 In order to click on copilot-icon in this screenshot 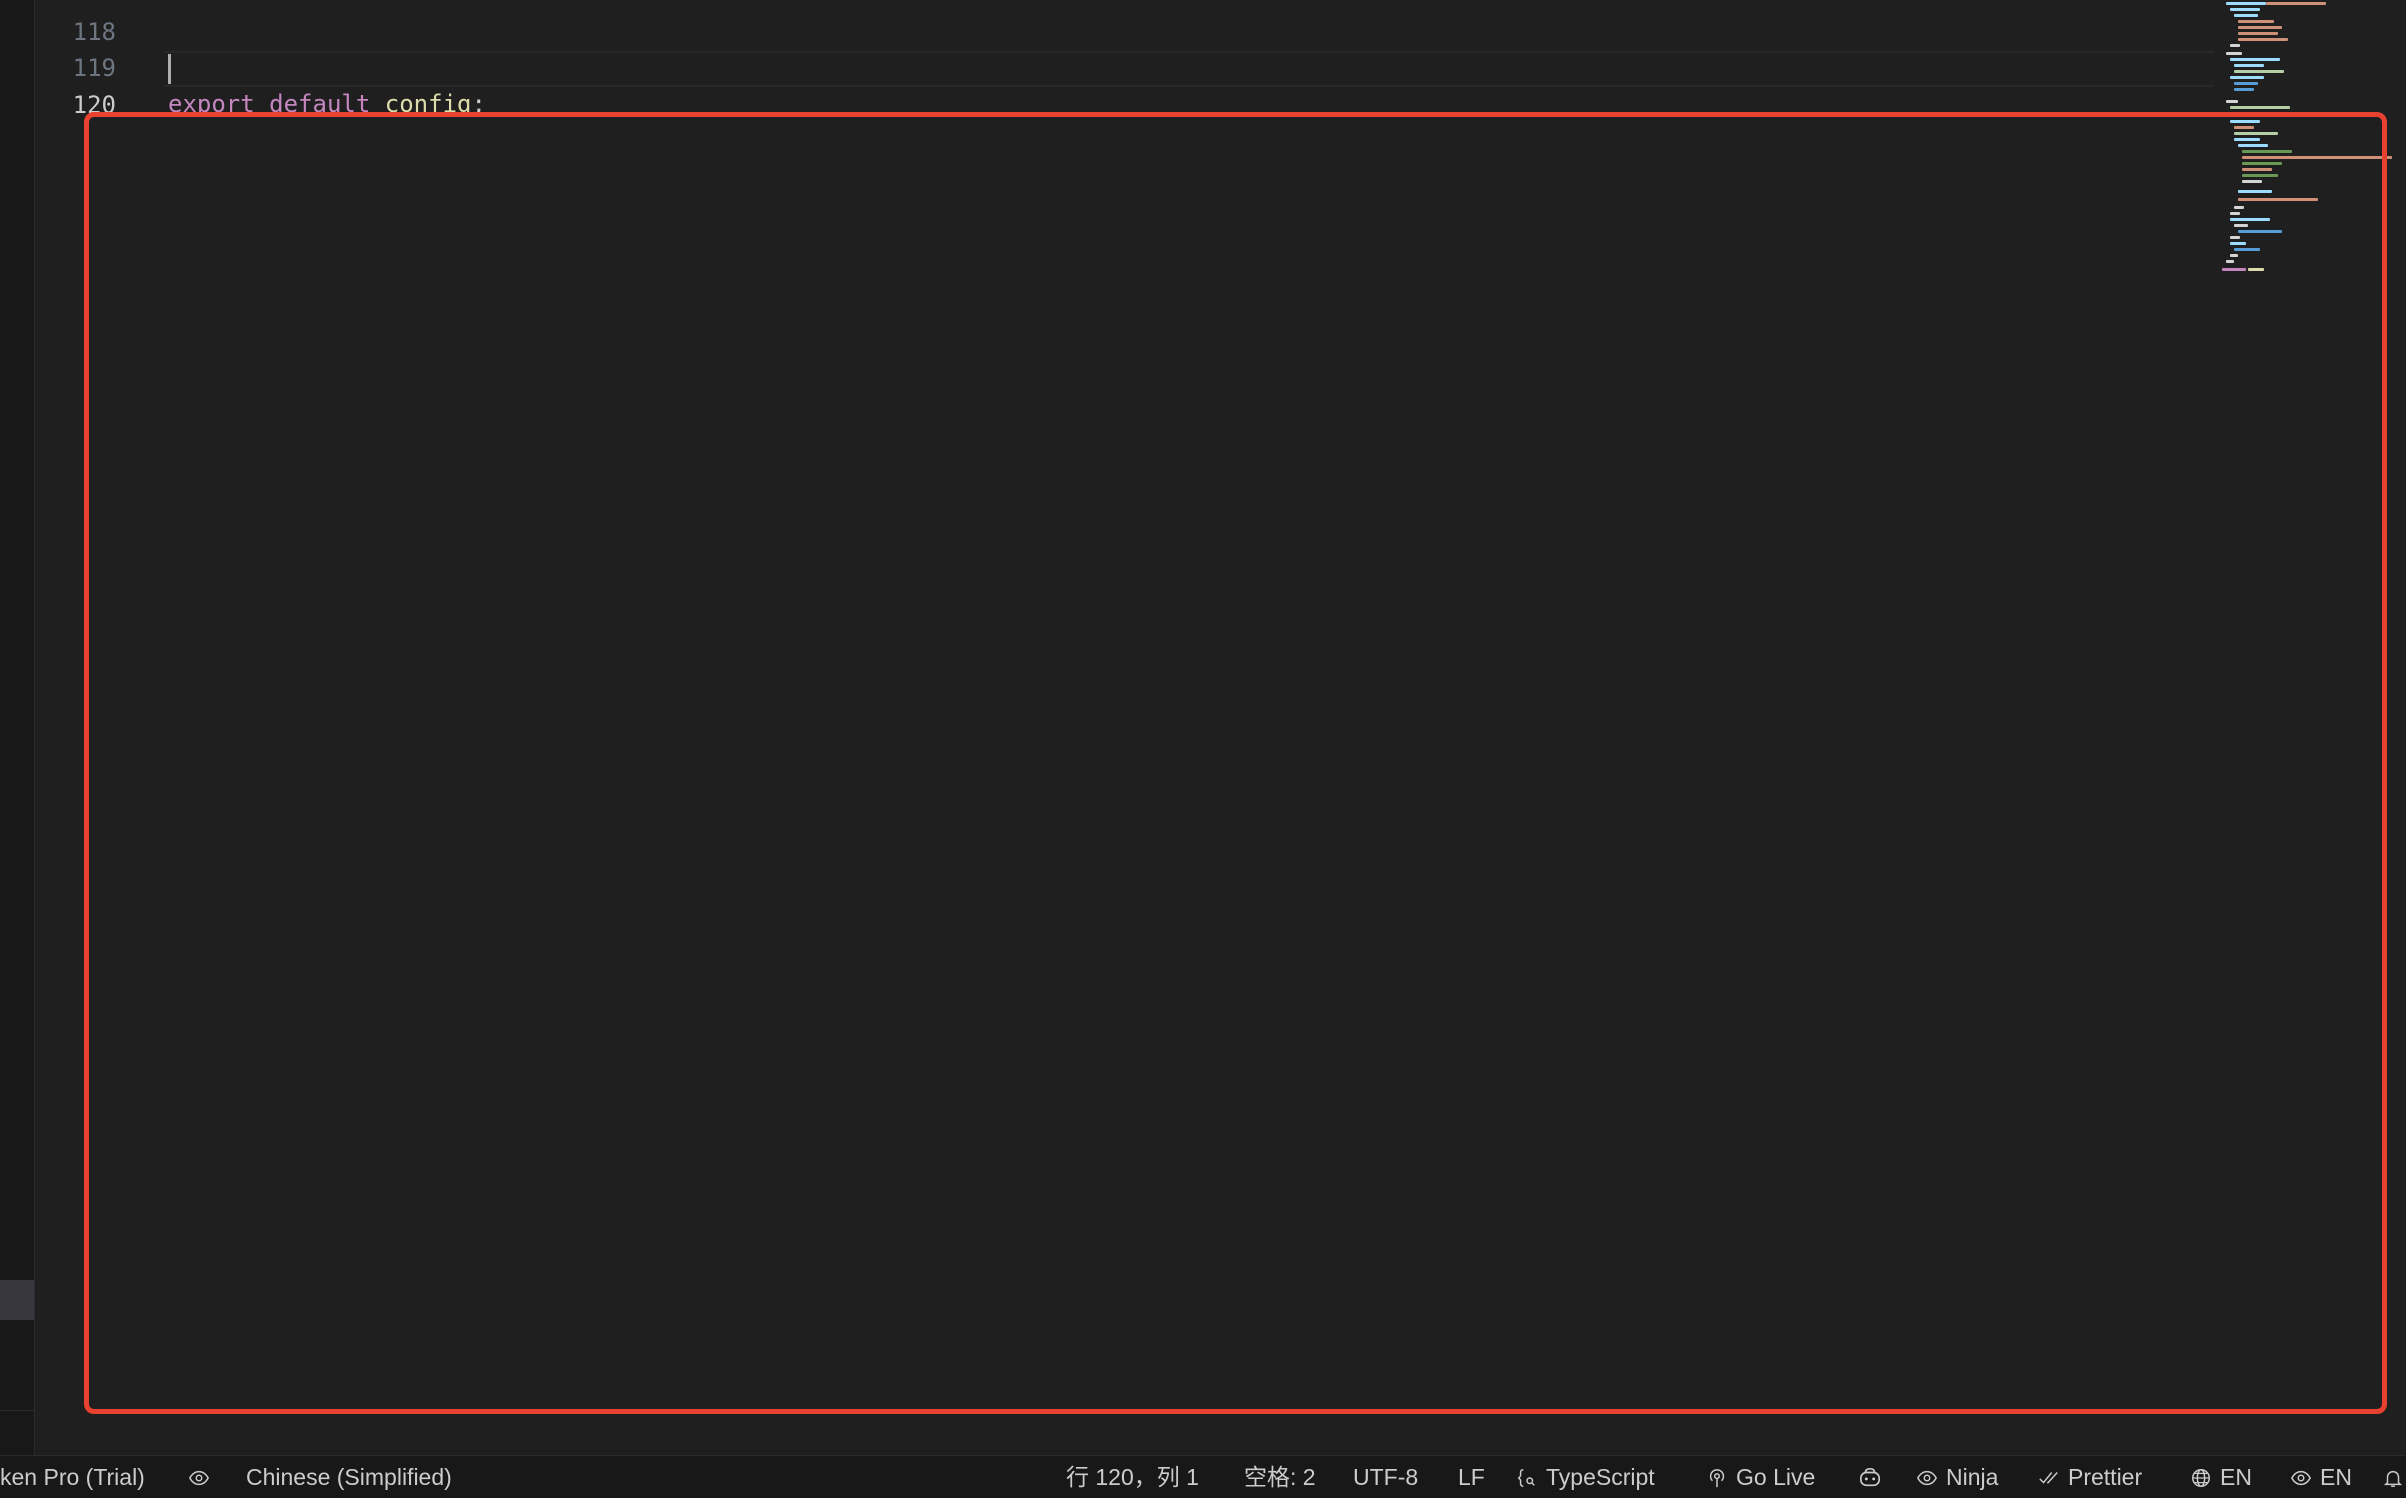, I will do `click(1870, 1478)`.